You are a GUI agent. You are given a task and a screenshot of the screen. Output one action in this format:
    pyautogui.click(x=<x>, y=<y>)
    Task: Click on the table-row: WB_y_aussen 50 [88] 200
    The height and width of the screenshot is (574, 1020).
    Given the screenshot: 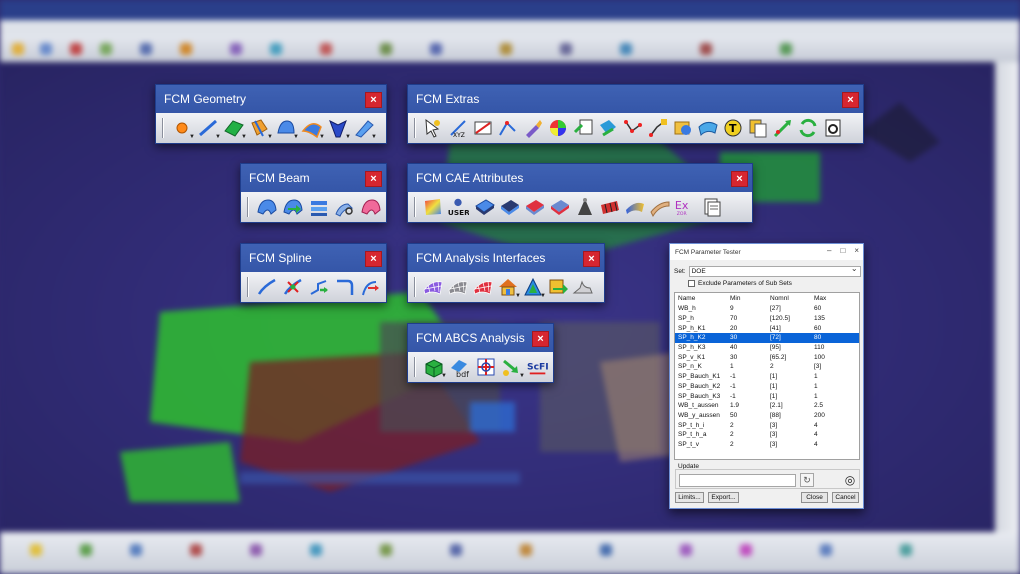 What is the action you would take?
    pyautogui.click(x=767, y=416)
    